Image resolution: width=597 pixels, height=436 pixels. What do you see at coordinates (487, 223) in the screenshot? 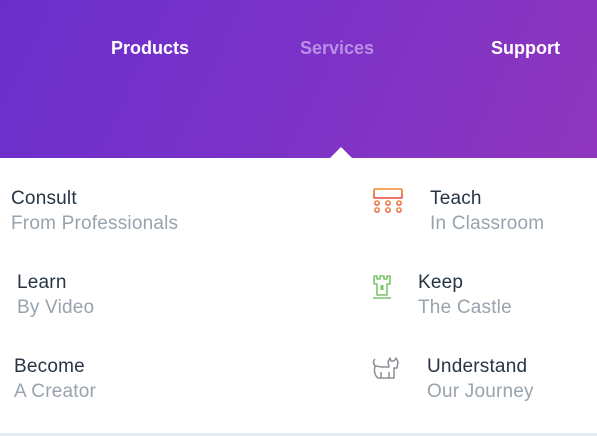
I see `menu-item-subtitle: In Classroom` at bounding box center [487, 223].